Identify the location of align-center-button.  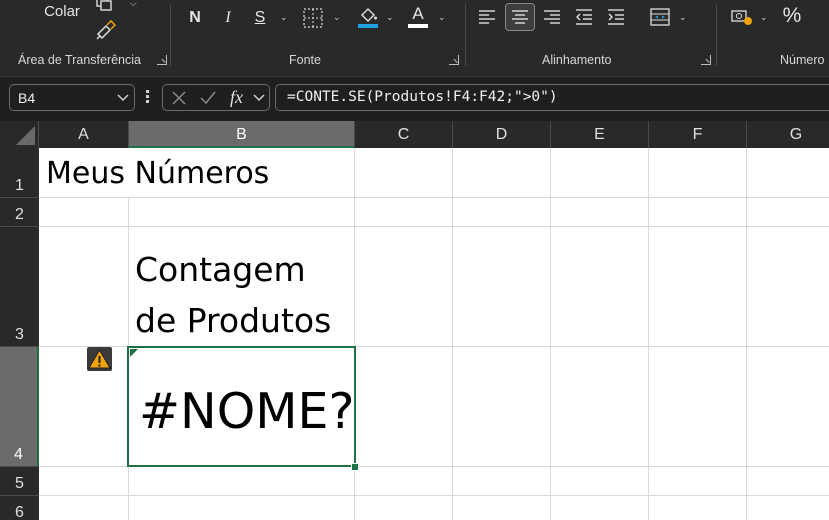
(520, 17).